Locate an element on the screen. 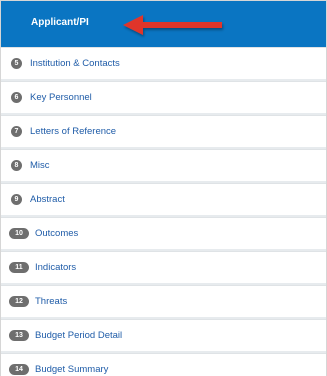 The height and width of the screenshot is (376, 327). nav-item-label: Threats is located at coordinates (51, 301).